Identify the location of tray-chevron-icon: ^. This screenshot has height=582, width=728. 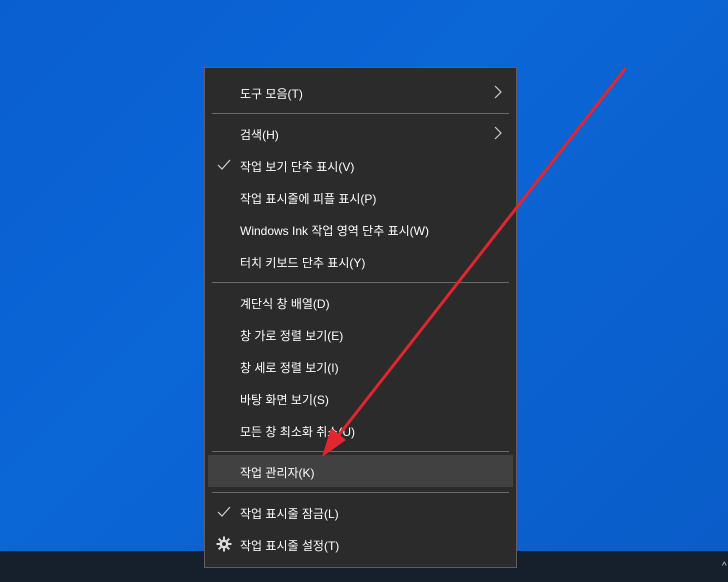
(725, 567).